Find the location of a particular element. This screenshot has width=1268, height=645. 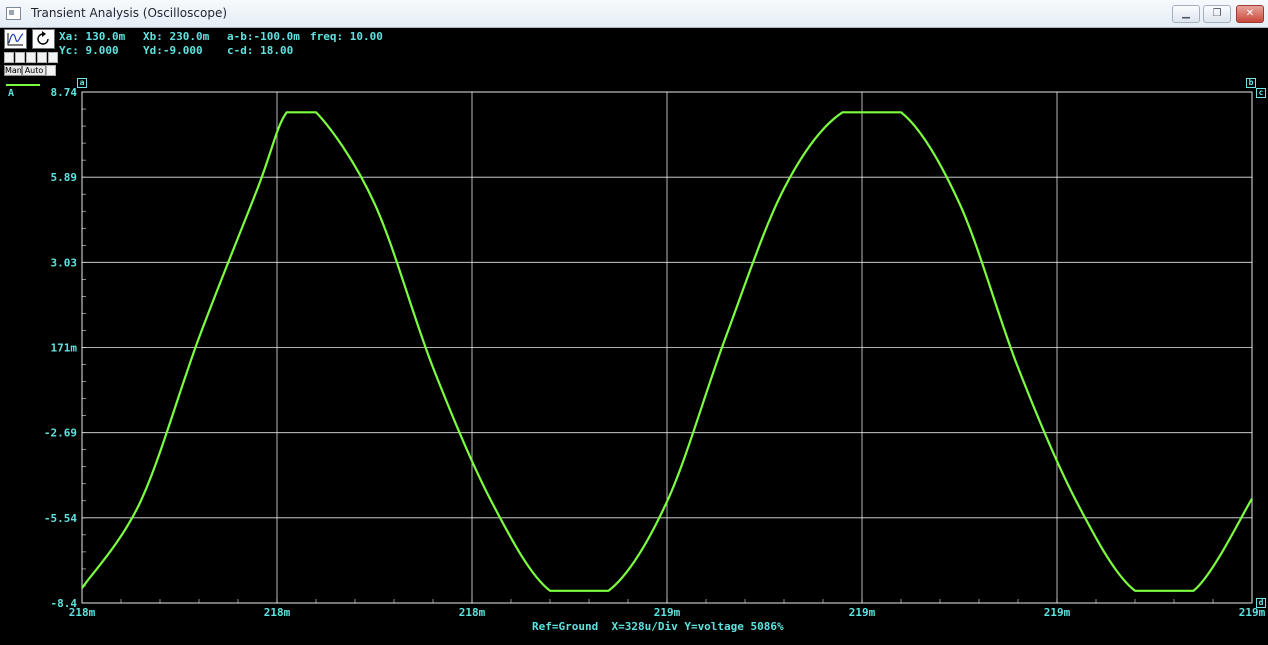

y-tick-label: 171m is located at coordinates (64, 348).